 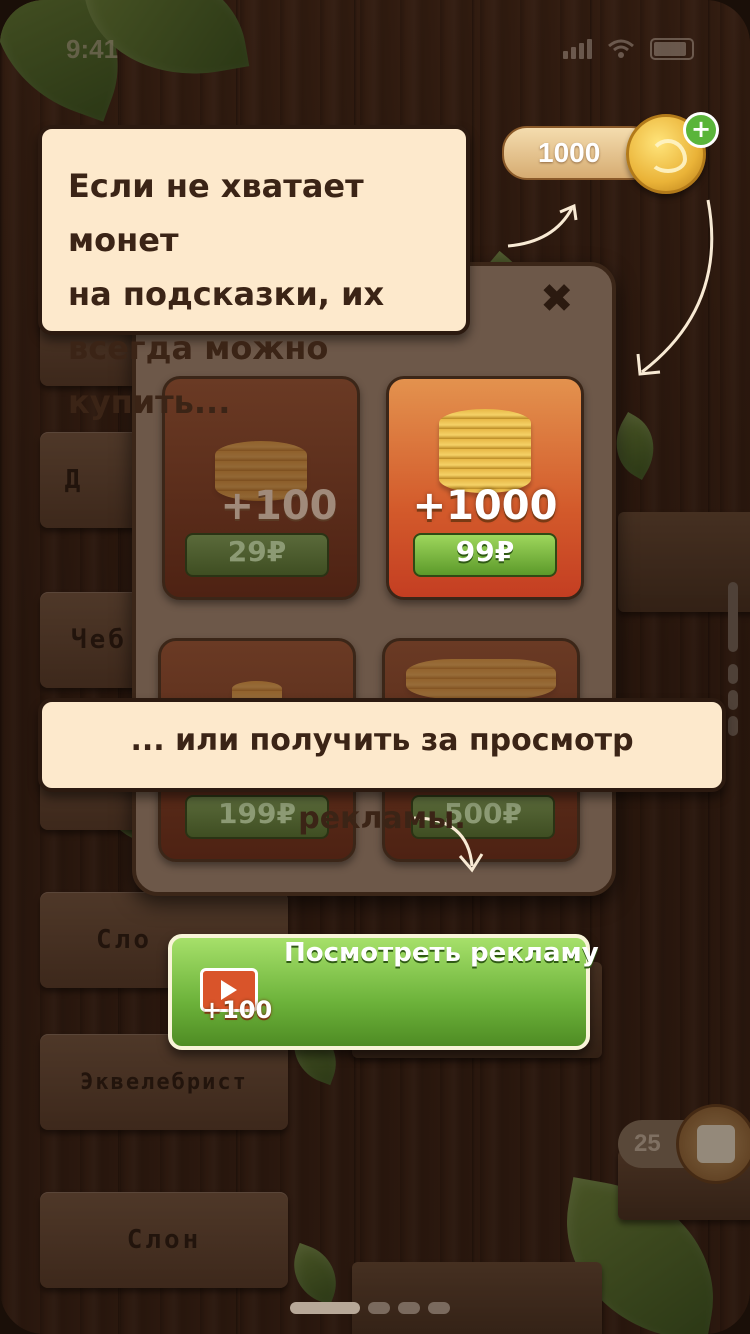 What do you see at coordinates (279, 506) in the screenshot?
I see `pack-amount: +100` at bounding box center [279, 506].